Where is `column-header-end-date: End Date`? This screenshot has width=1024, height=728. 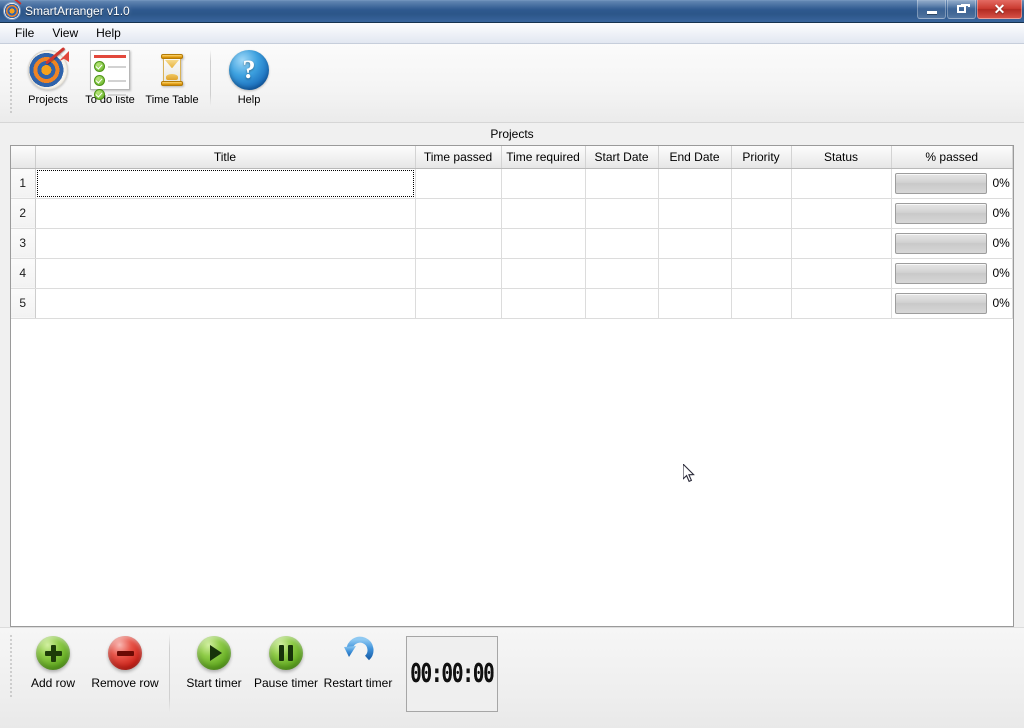 column-header-end-date: End Date is located at coordinates (695, 157).